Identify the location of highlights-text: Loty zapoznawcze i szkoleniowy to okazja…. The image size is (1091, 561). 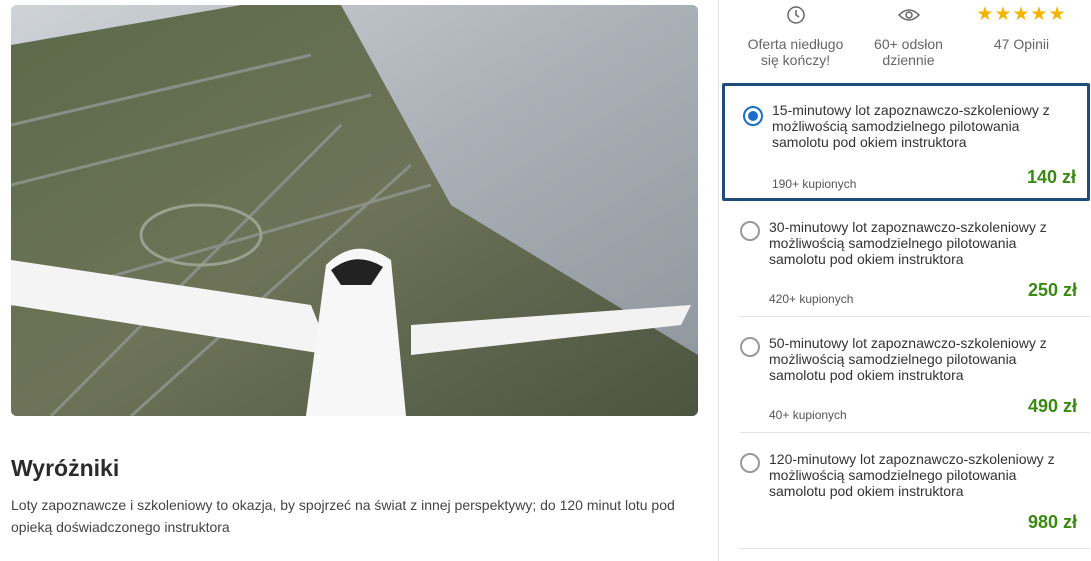
(343, 516).